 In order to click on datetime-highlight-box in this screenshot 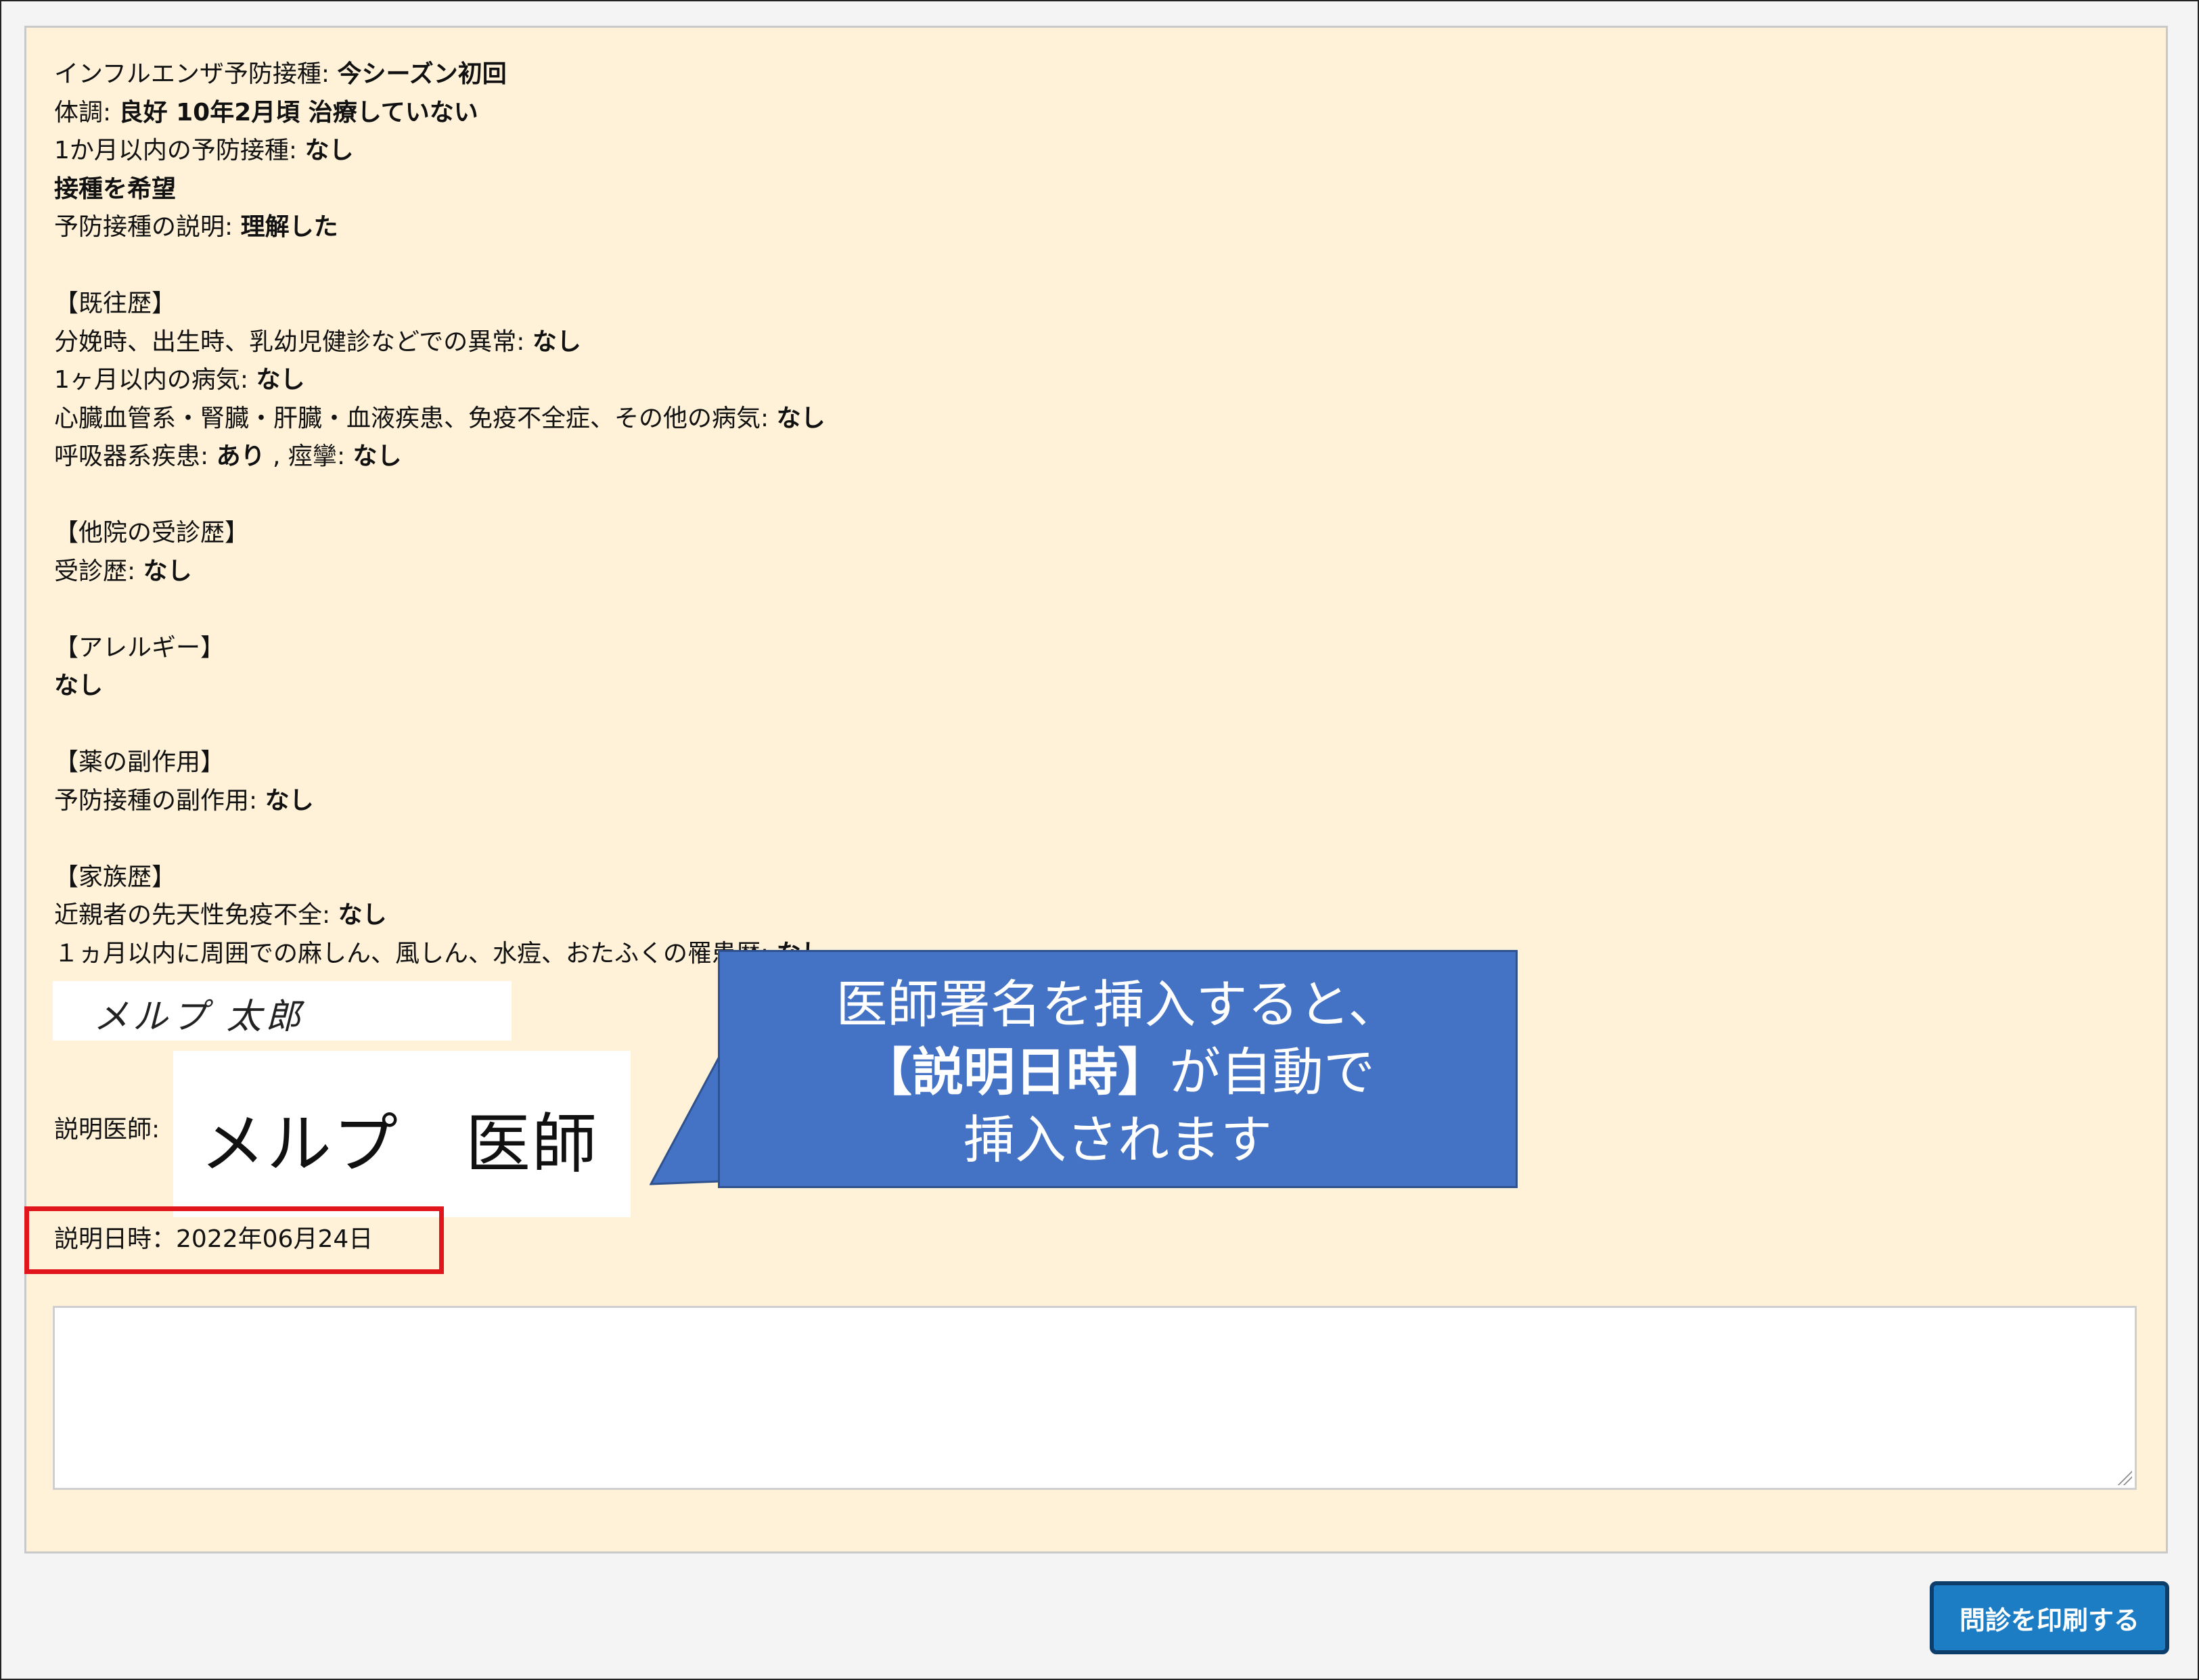, I will do `click(234, 1240)`.